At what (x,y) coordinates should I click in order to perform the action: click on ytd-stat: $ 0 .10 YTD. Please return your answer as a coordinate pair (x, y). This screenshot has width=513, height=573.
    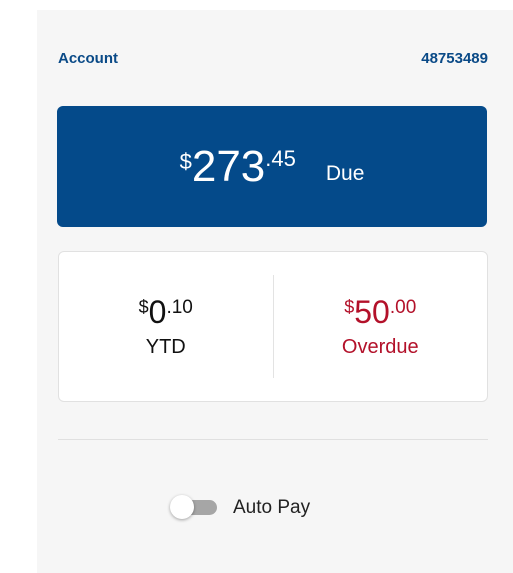
    Looking at the image, I should click on (166, 326).